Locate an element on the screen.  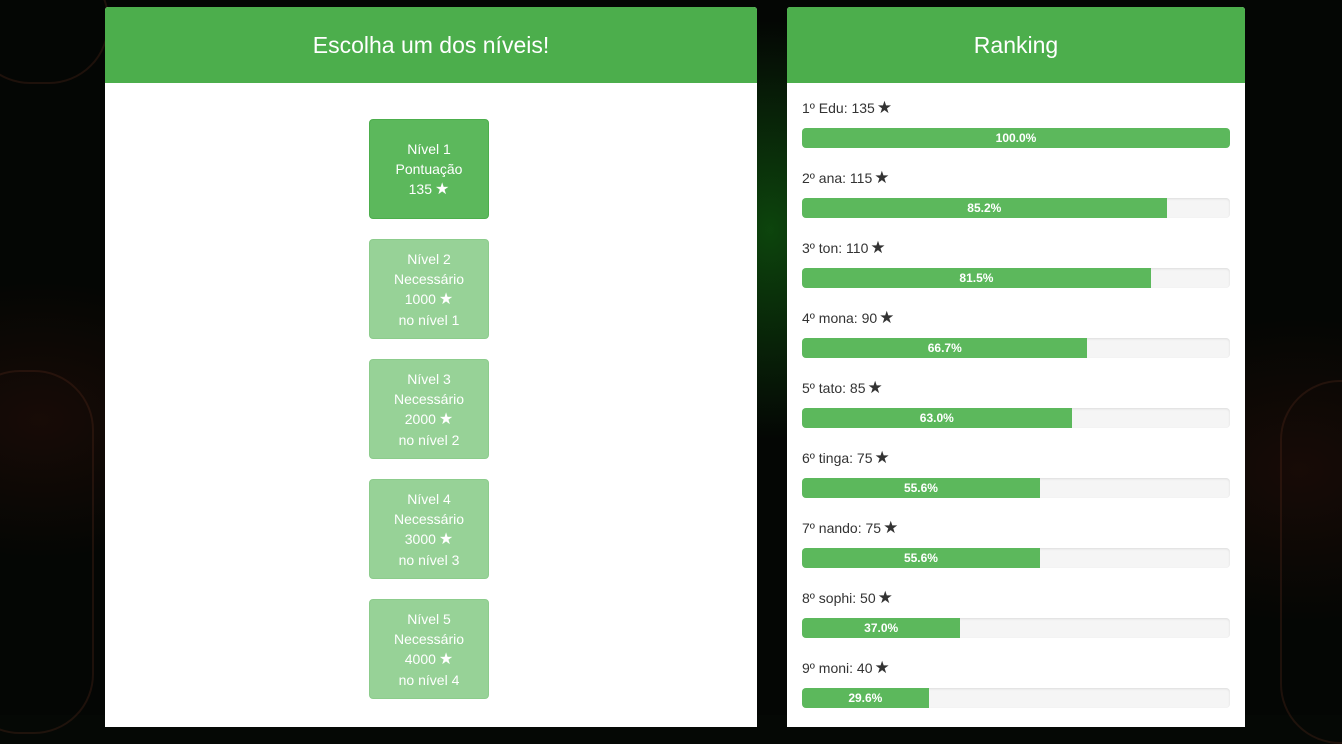
ranking-progress-bar: 37.0% is located at coordinates (881, 628).